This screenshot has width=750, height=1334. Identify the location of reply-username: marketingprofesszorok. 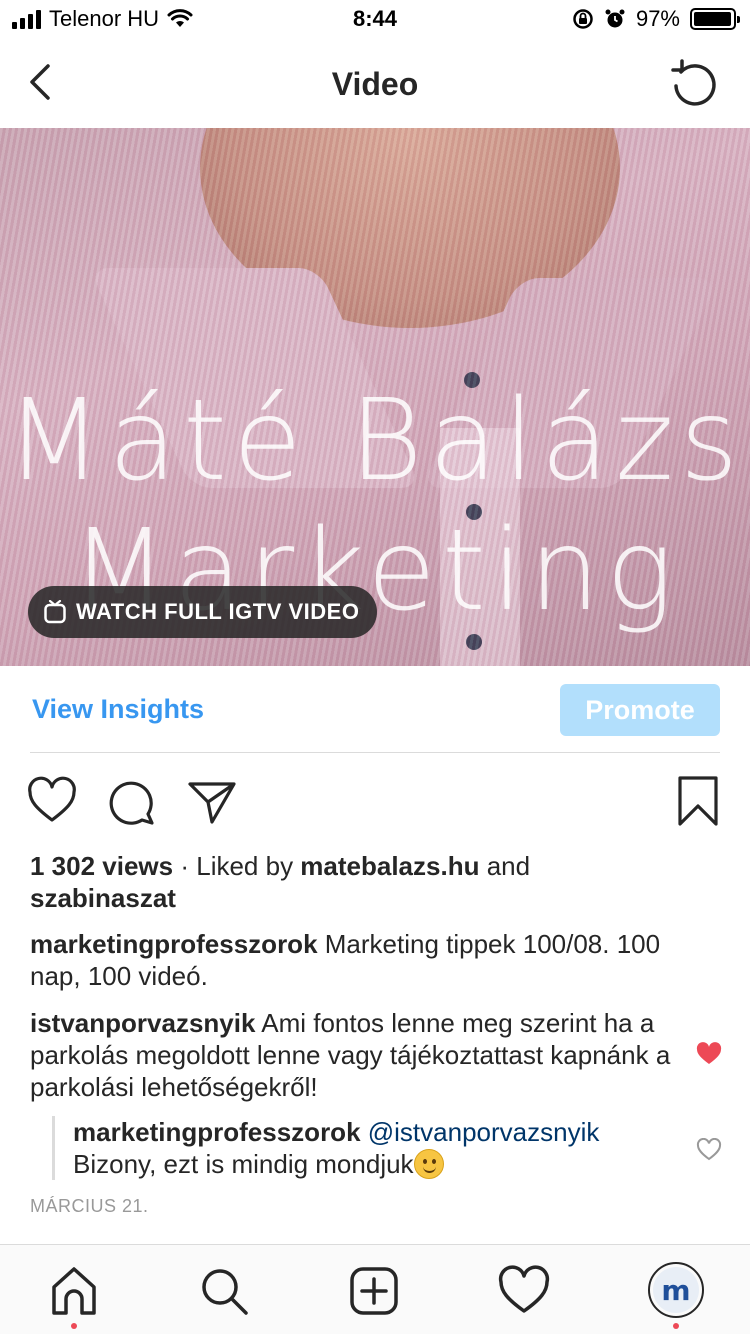
(217, 1132).